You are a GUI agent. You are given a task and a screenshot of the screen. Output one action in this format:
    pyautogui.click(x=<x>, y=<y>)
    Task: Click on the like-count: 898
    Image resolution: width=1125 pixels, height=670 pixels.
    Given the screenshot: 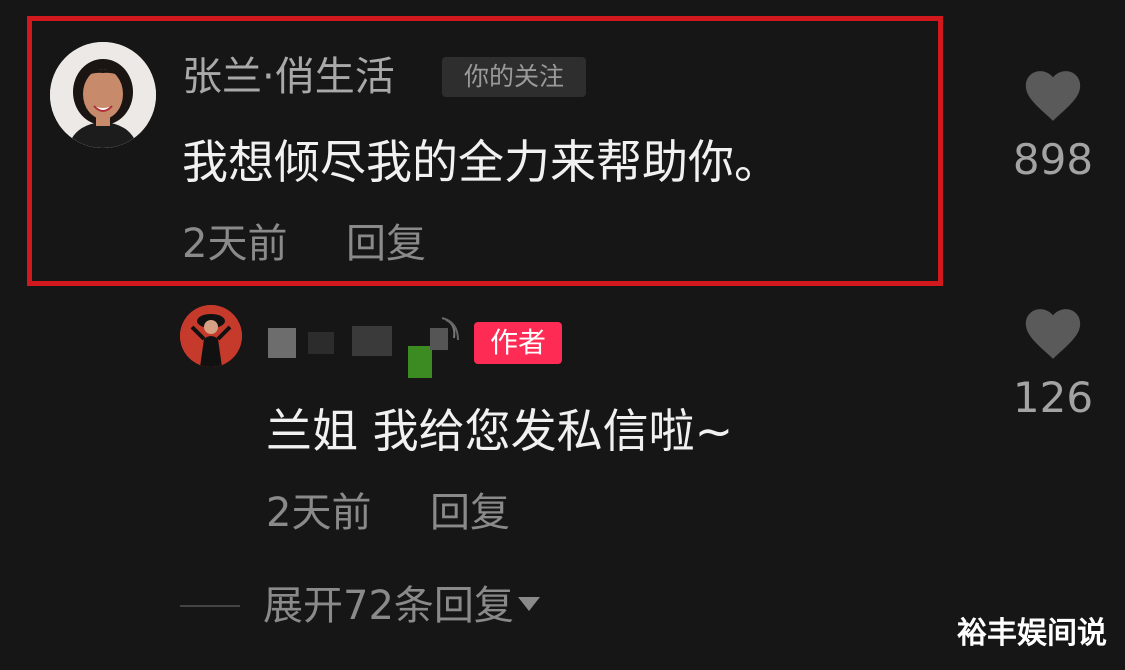 What is the action you would take?
    pyautogui.click(x=1053, y=159)
    